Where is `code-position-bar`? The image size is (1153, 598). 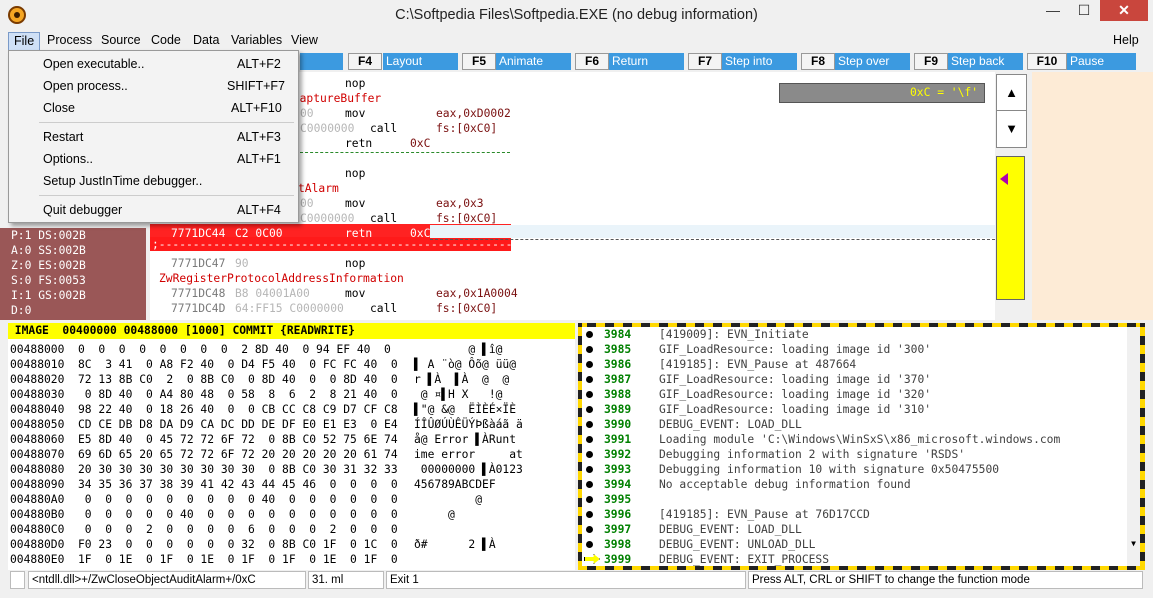
code-position-bar is located at coordinates (1010, 228).